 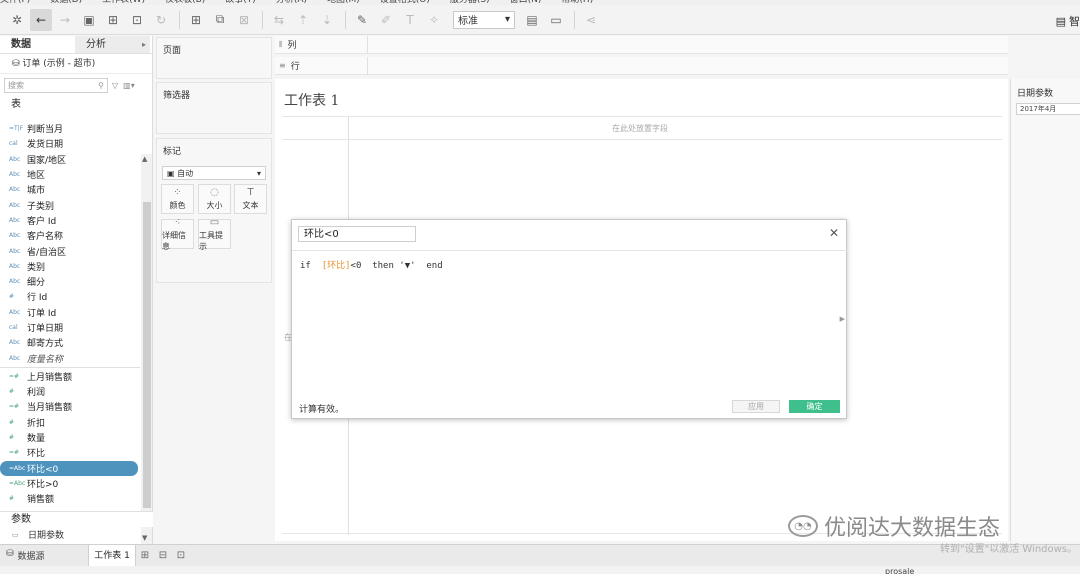 What do you see at coordinates (144, 159) in the screenshot?
I see `scroll-up-icon: ▲` at bounding box center [144, 159].